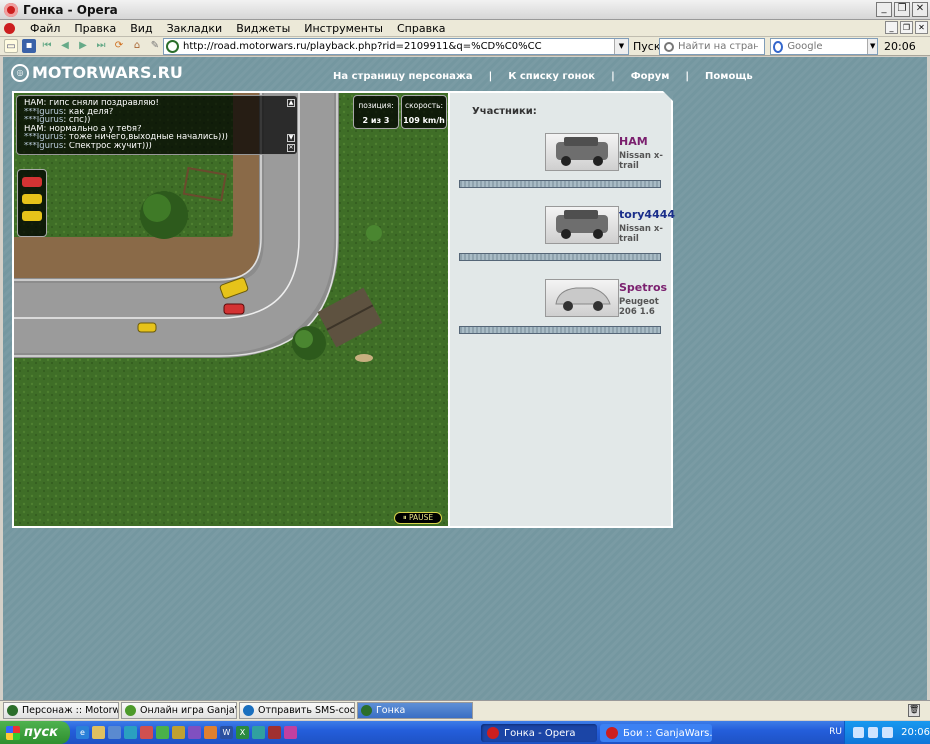 The width and height of the screenshot is (930, 744). Describe the element at coordinates (101, 46) in the screenshot. I see `fast-forward-icon: ⏭` at that location.